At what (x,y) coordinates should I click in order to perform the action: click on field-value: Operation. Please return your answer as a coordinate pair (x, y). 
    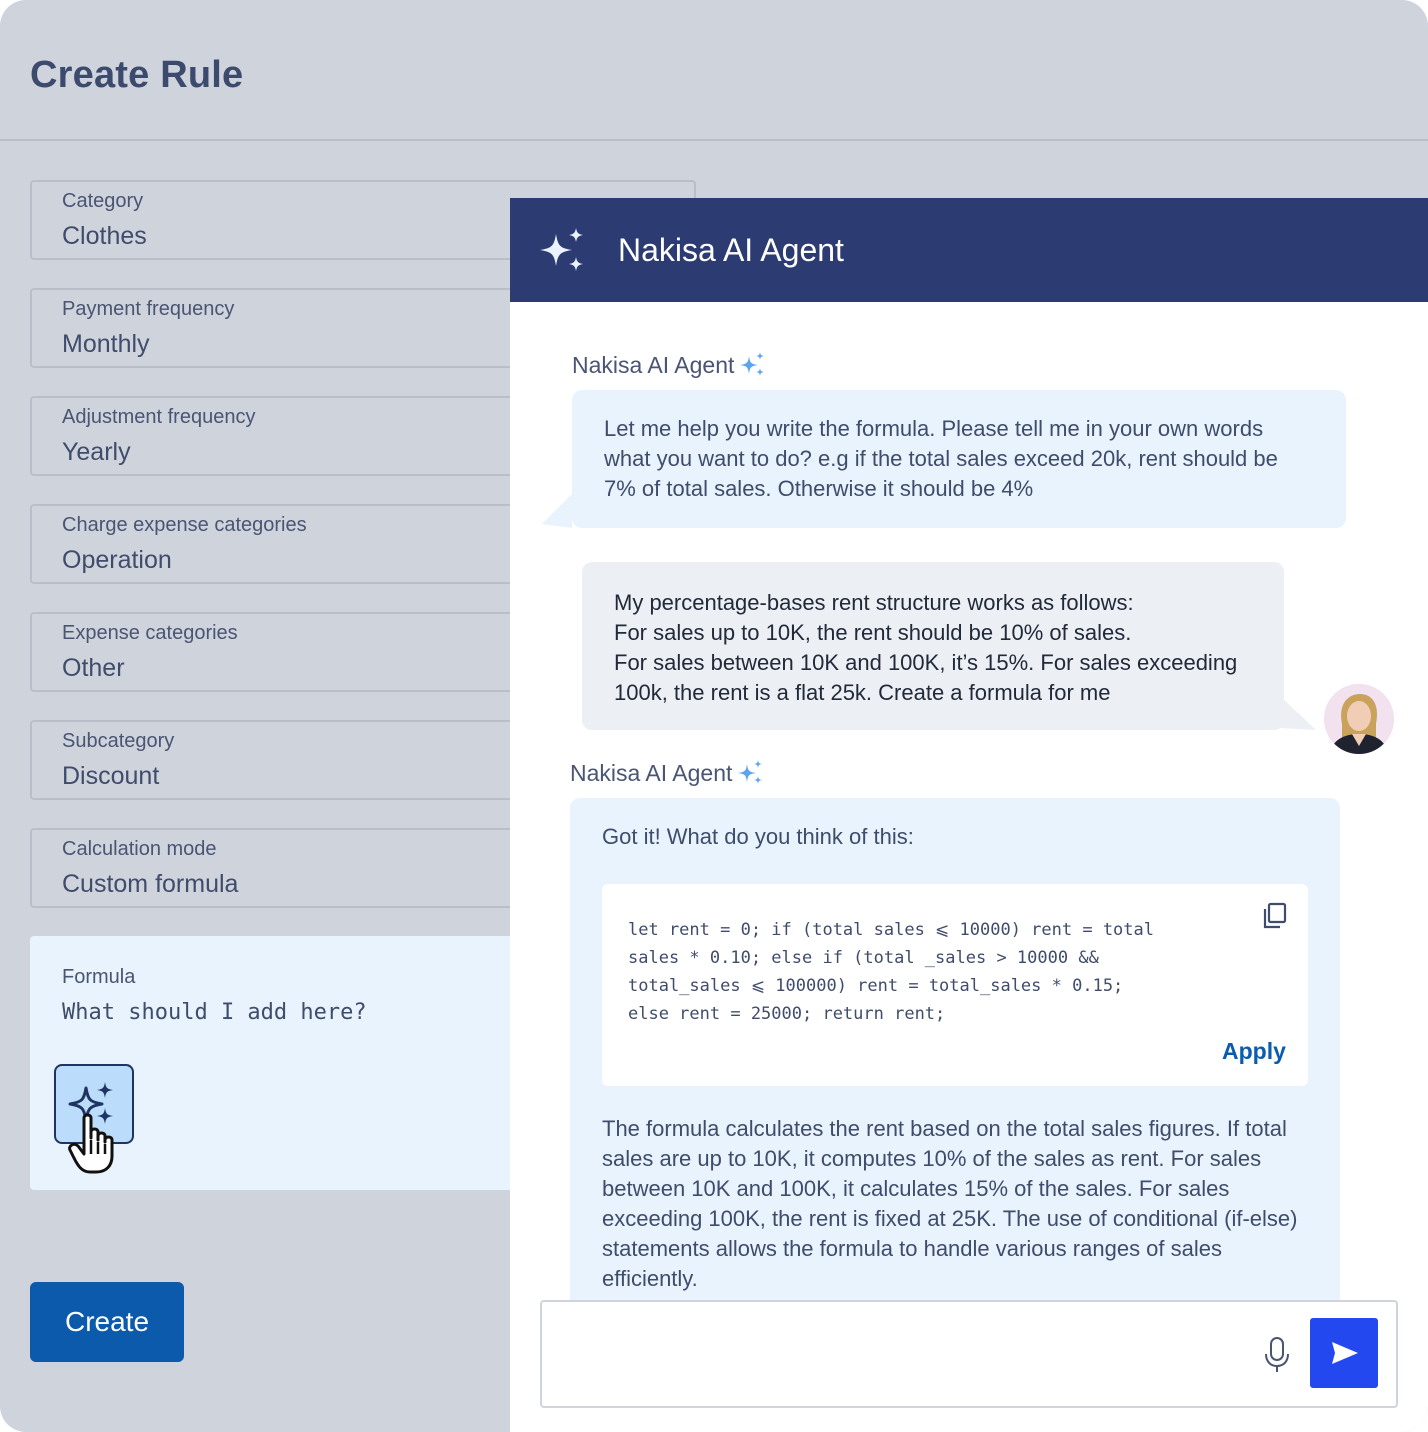
    Looking at the image, I should click on (117, 560).